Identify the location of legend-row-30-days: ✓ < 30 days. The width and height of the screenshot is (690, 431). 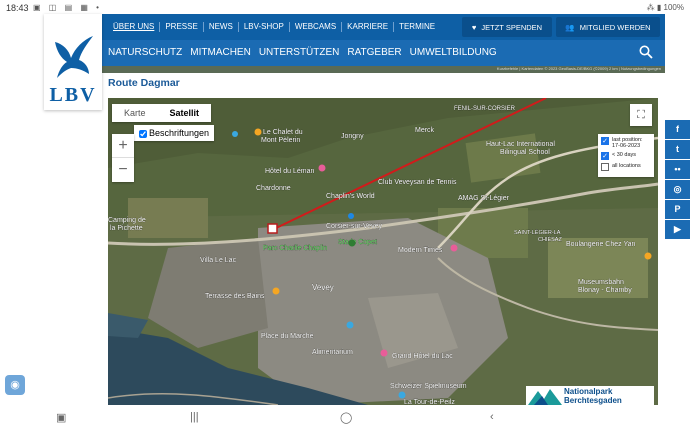
(626, 156).